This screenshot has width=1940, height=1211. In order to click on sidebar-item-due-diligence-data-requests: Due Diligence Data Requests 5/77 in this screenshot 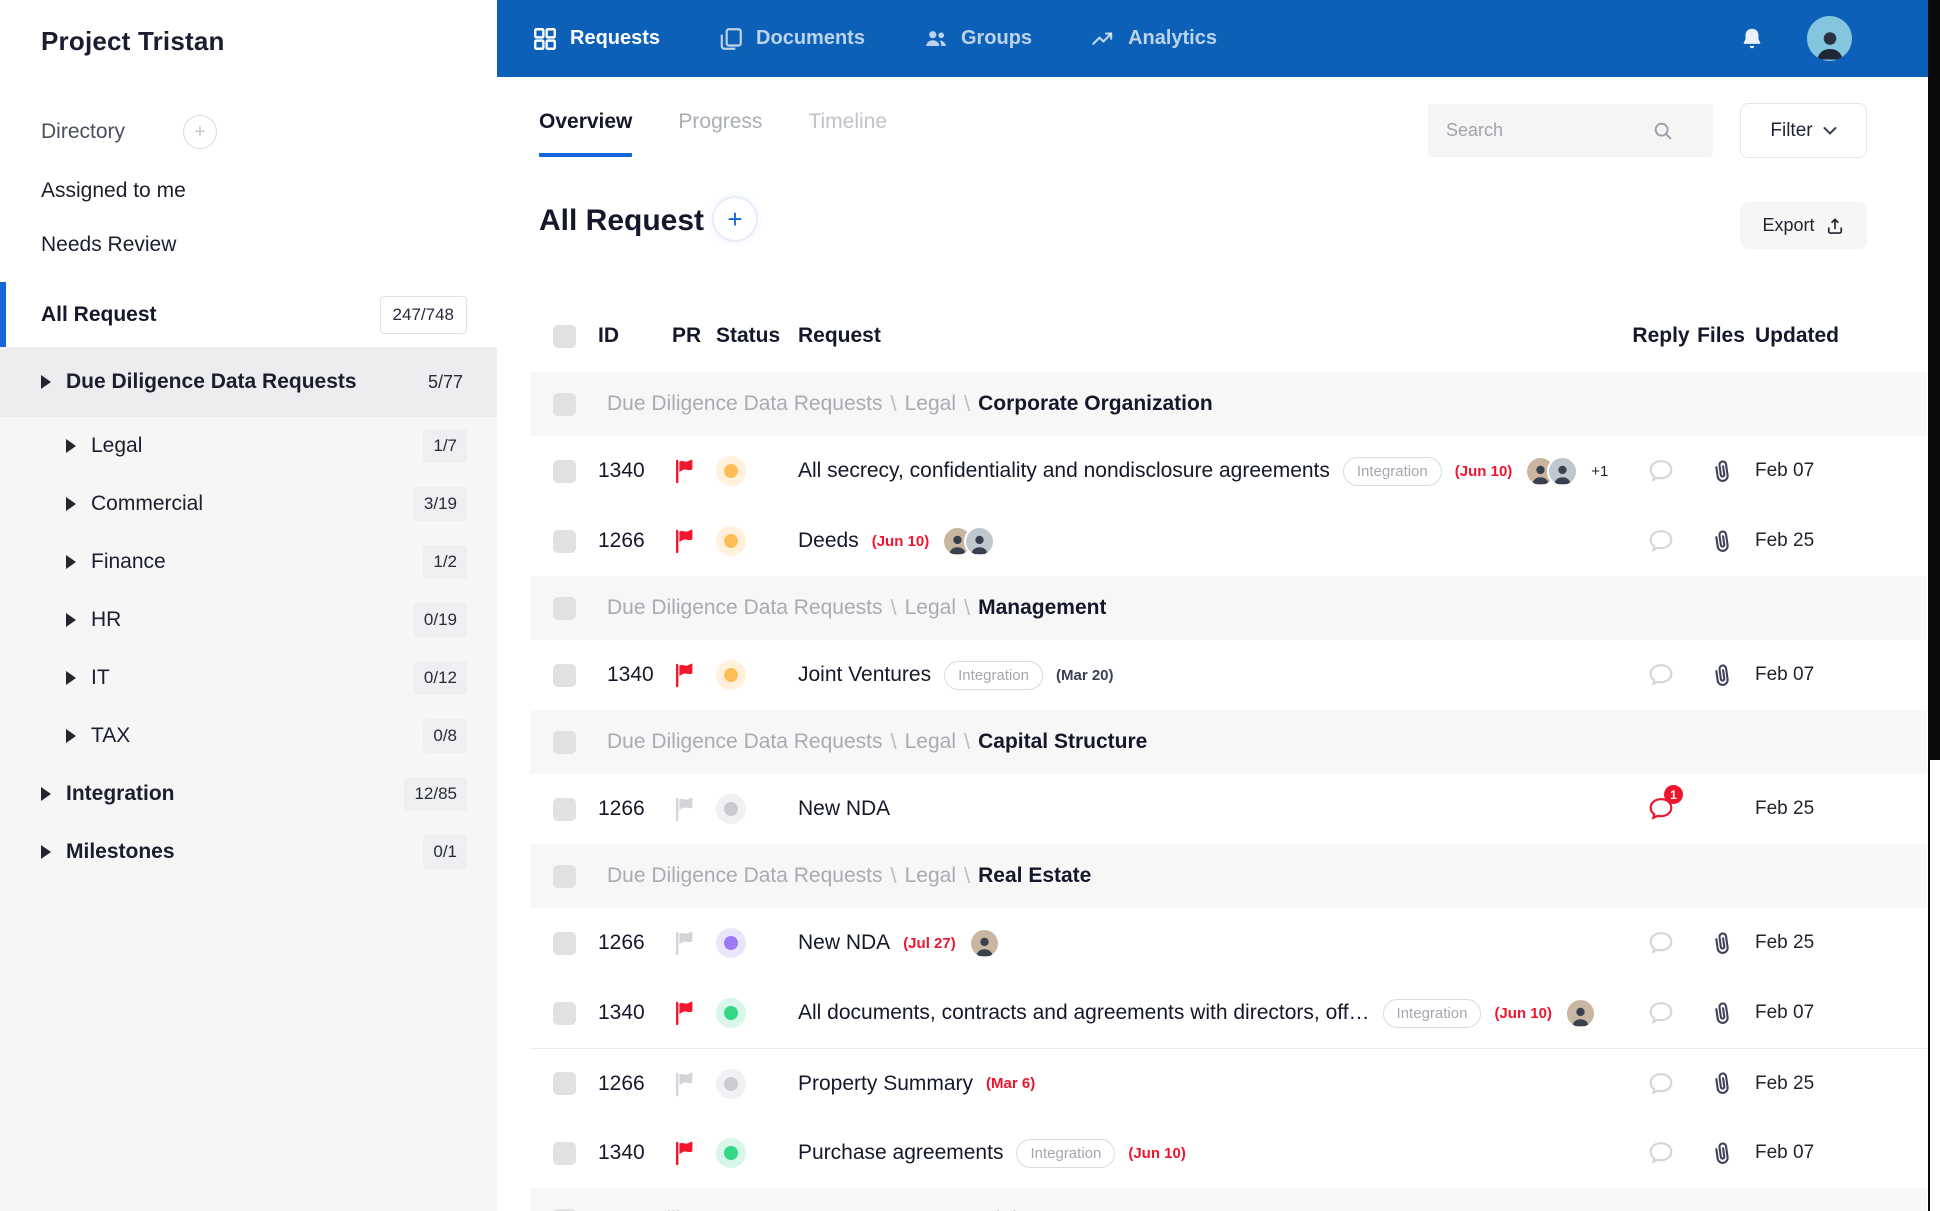, I will do `click(248, 382)`.